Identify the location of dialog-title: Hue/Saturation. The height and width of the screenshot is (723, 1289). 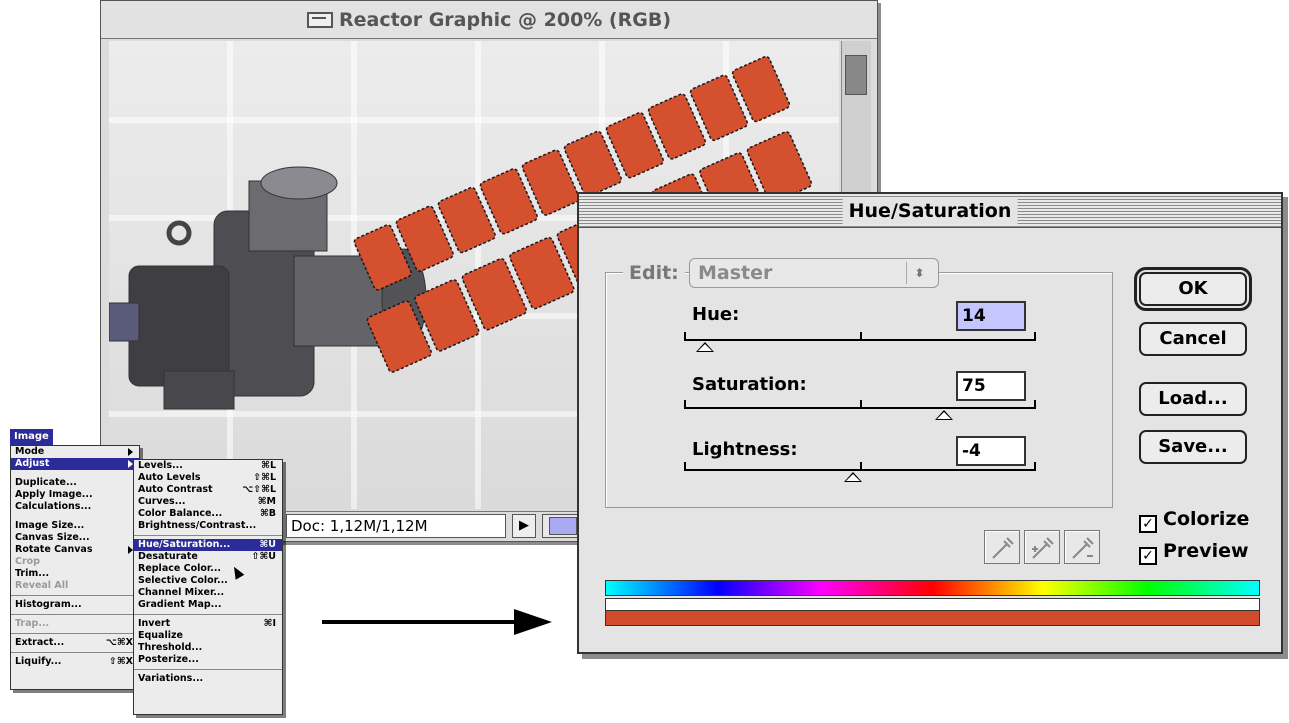
(930, 211).